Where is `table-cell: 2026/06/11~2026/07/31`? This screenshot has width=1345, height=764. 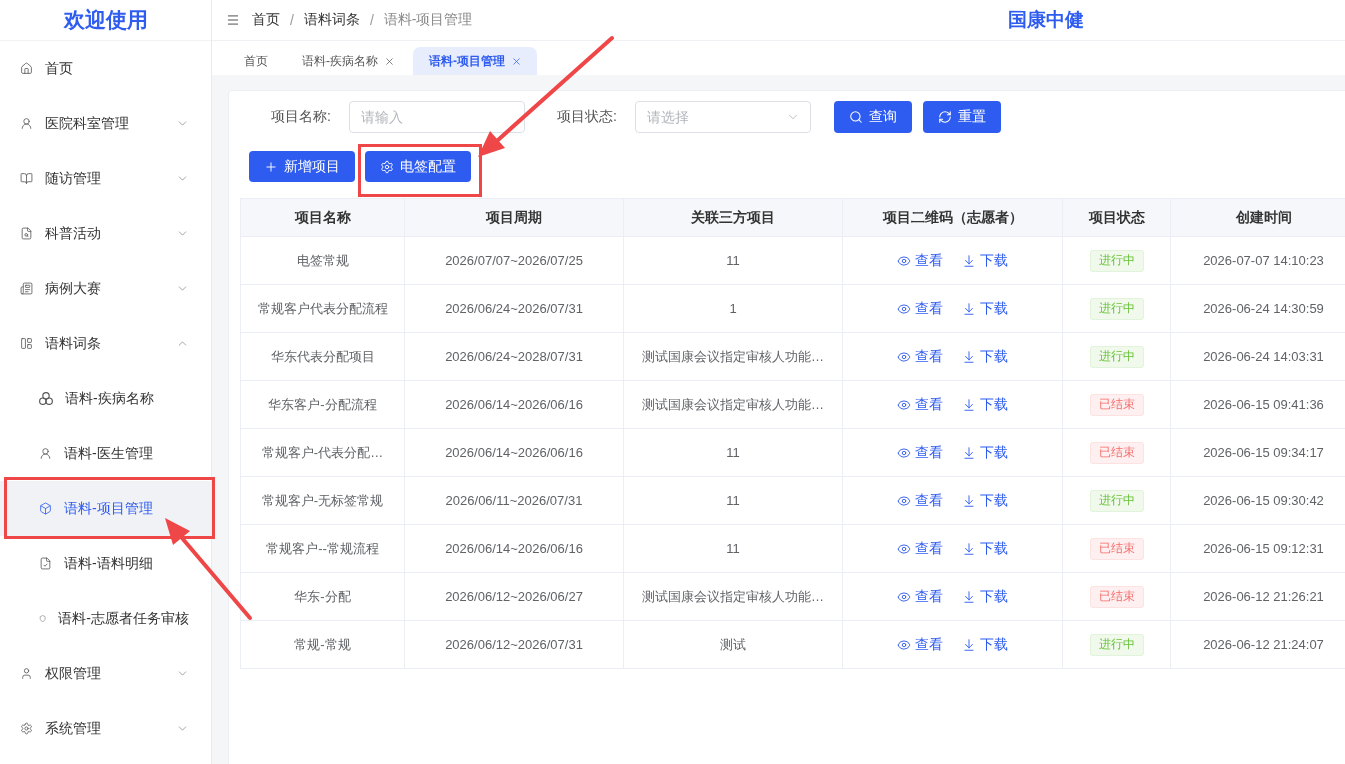
table-cell: 2026/06/11~2026/07/31 is located at coordinates (514, 500).